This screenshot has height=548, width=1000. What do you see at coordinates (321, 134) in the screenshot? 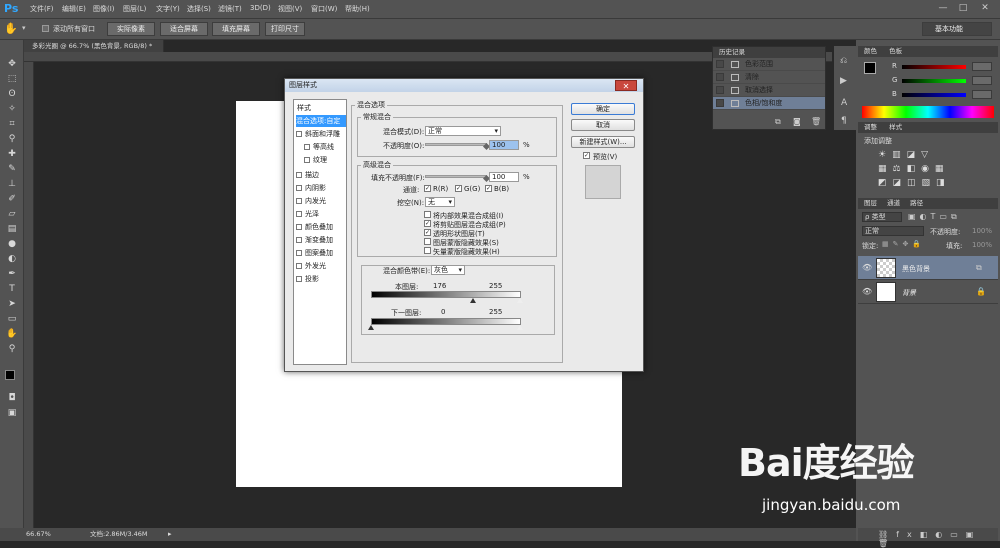
I see `style-bevel-emboss: 斜面和浮雕` at bounding box center [321, 134].